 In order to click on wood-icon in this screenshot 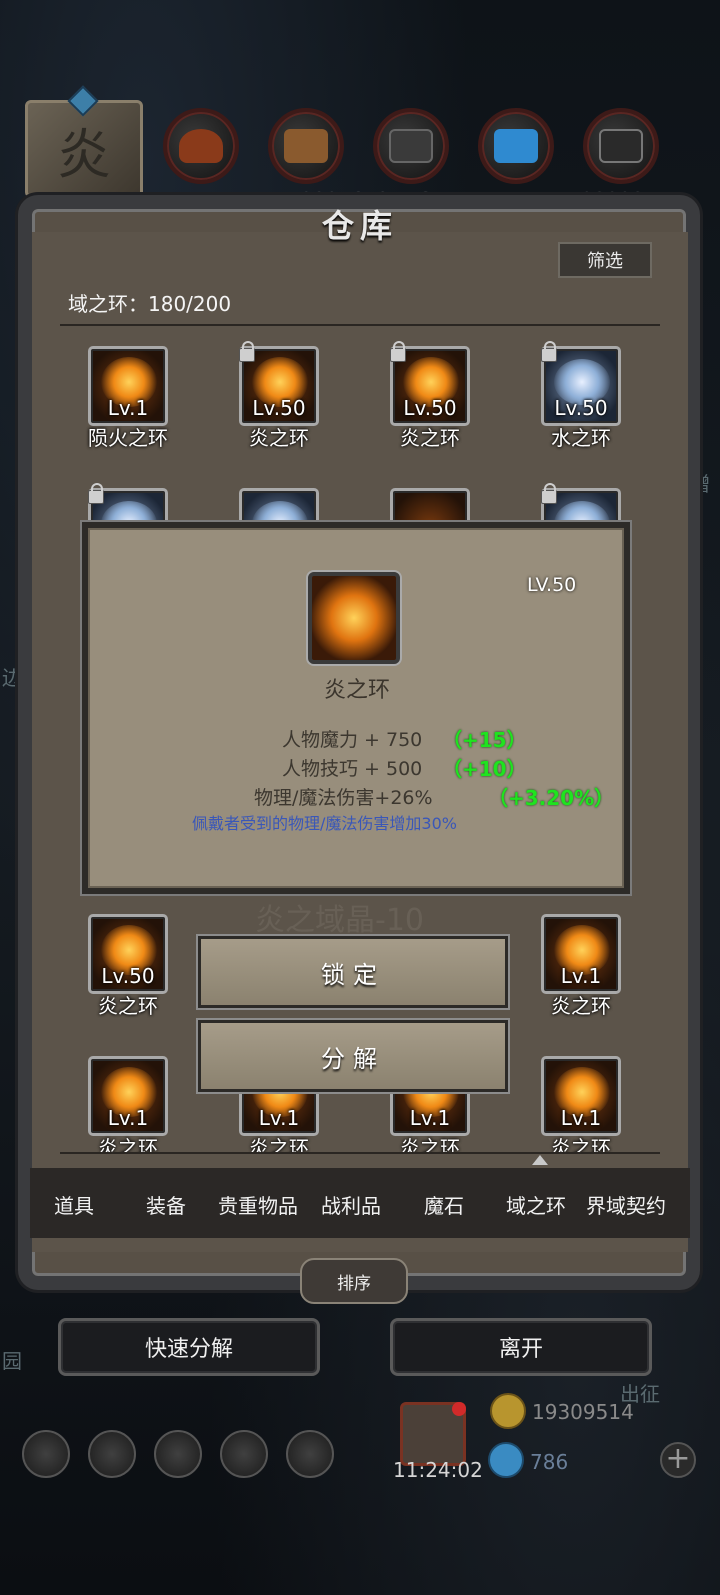, I will do `click(306, 146)`.